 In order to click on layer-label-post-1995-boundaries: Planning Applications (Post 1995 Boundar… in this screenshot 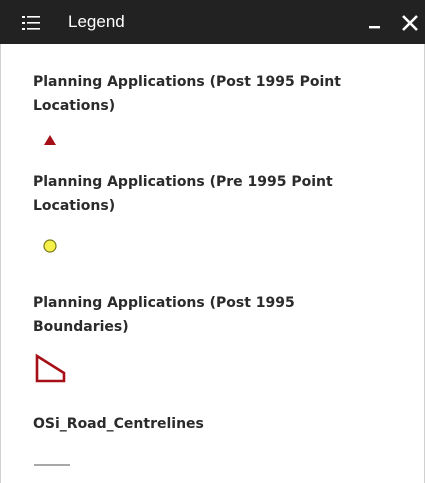, I will do `click(164, 315)`.